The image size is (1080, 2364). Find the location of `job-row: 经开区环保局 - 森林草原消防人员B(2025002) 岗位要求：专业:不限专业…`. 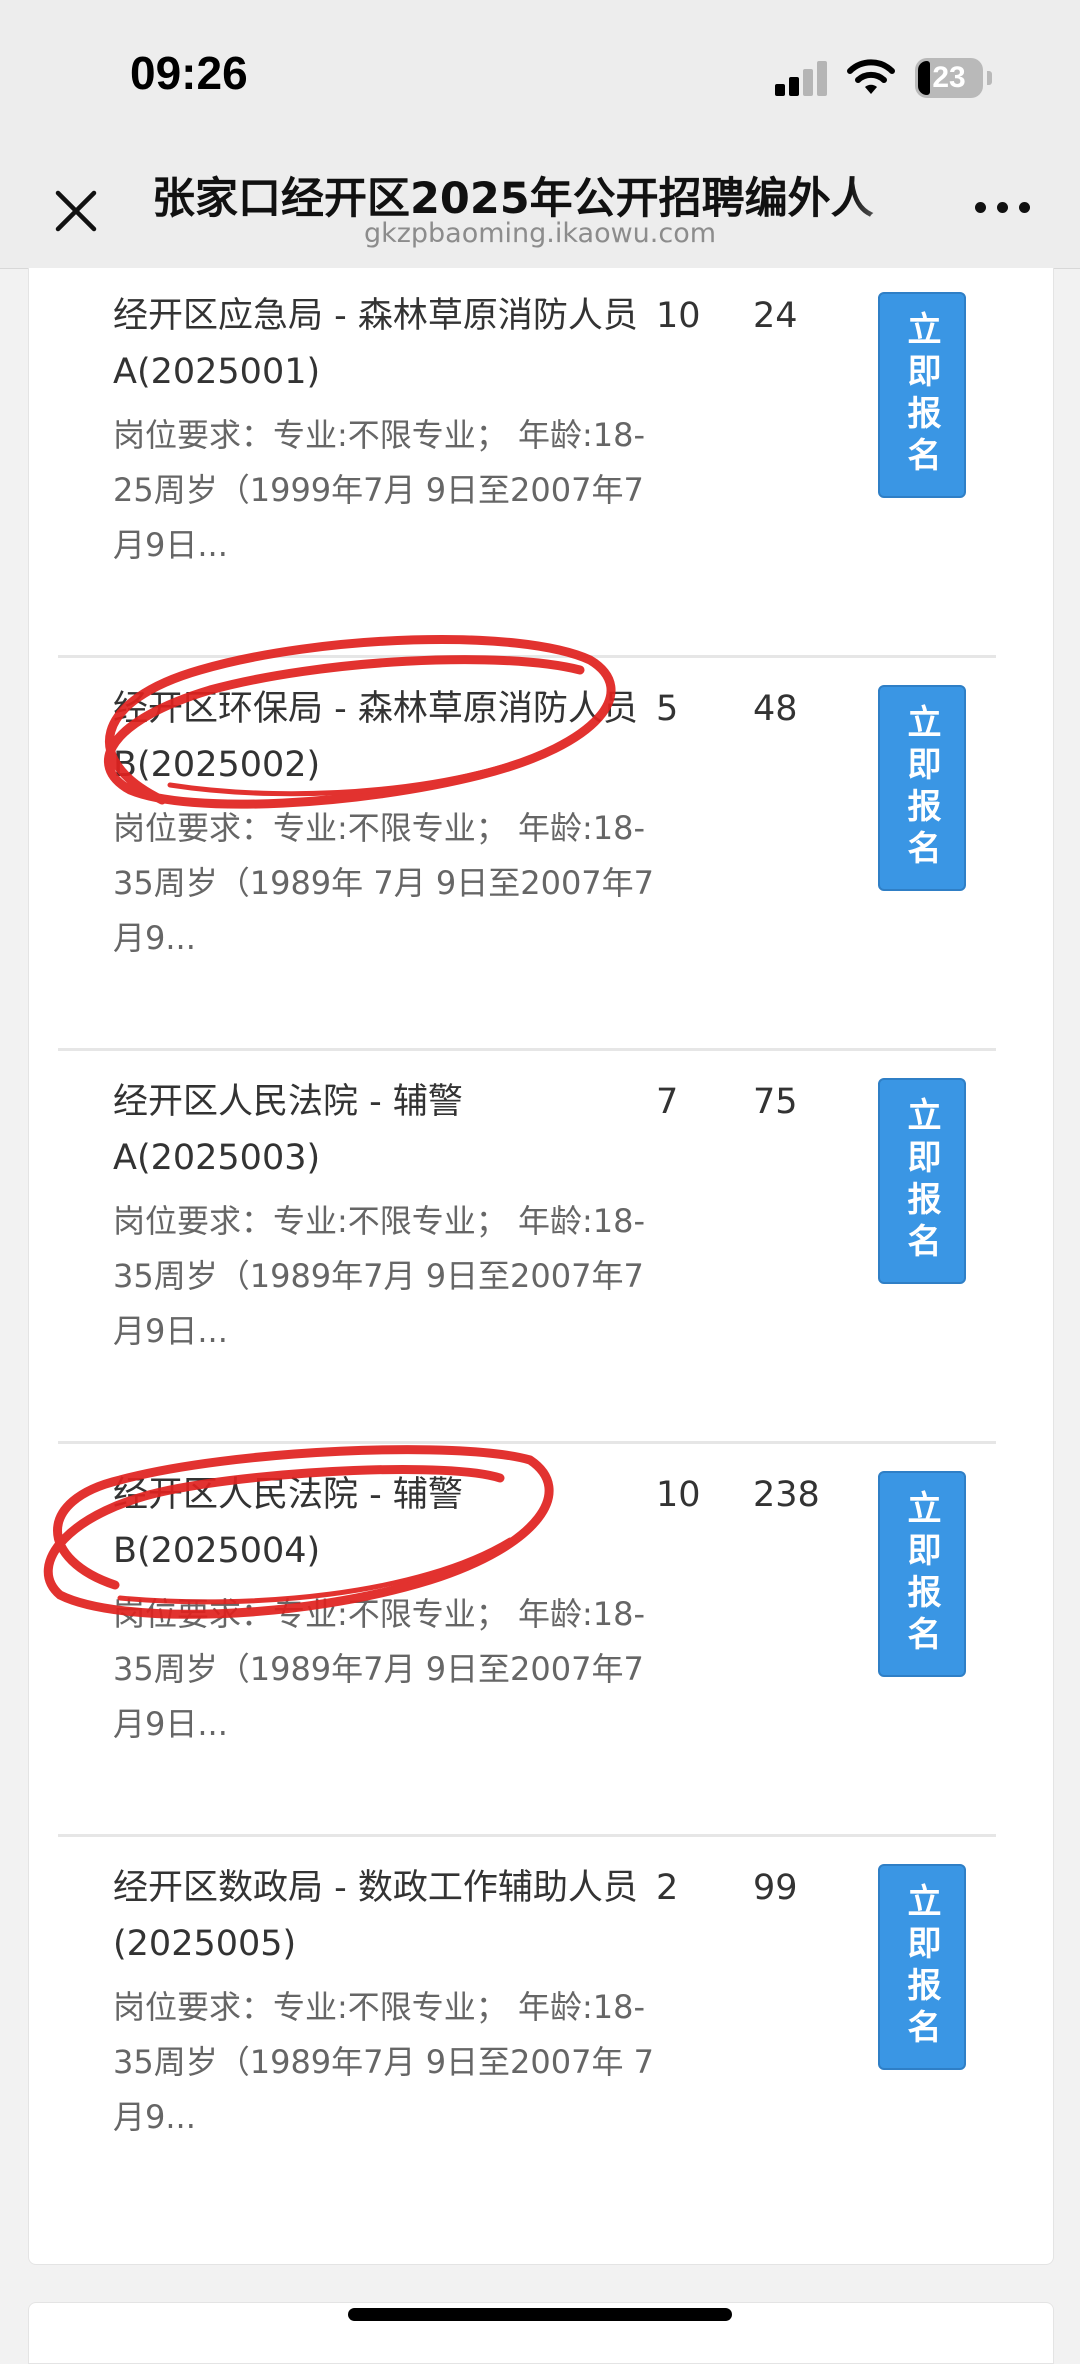

job-row: 经开区环保局 - 森林草原消防人员B(2025002) 岗位要求：专业:不限专业… is located at coordinates (527, 855).